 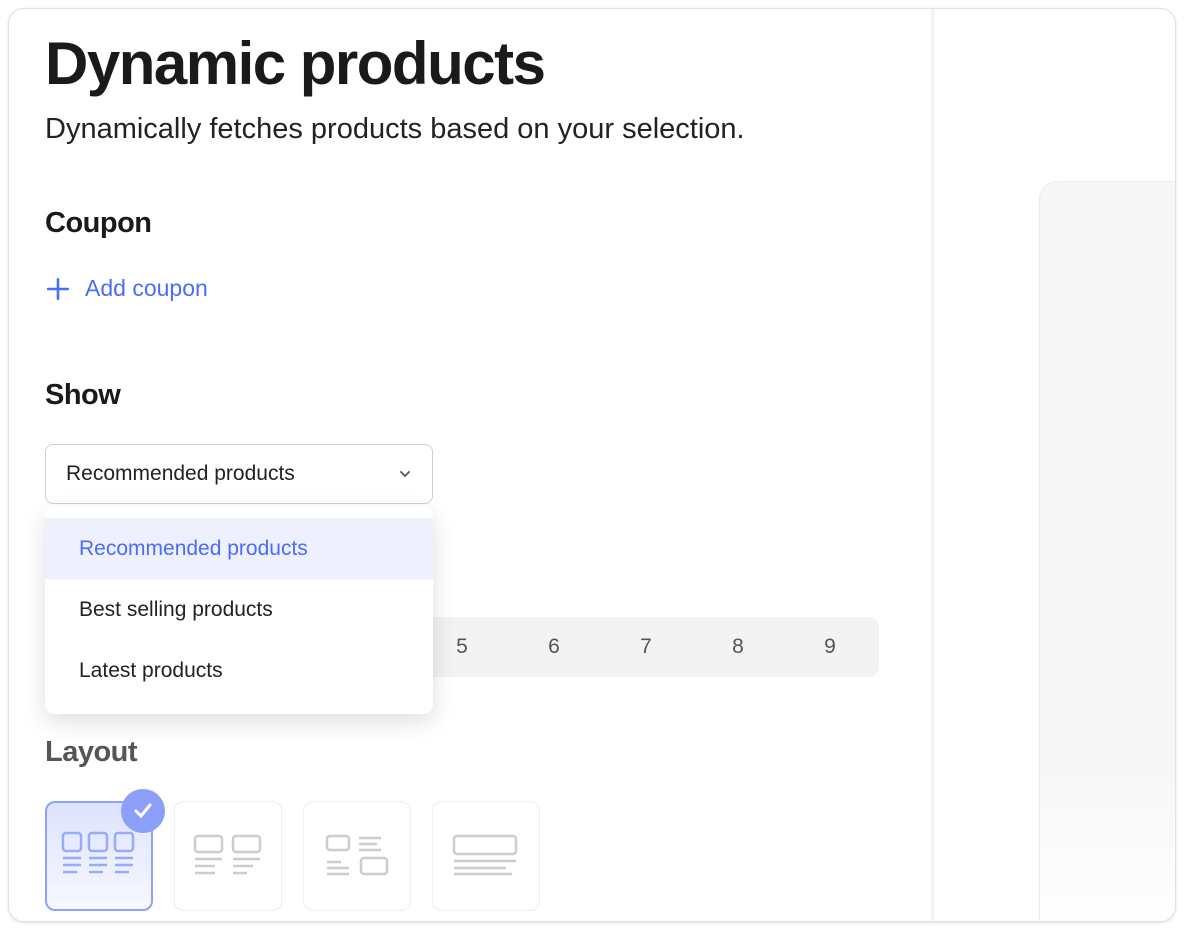 What do you see at coordinates (292, 850) in the screenshot?
I see `layout-options` at bounding box center [292, 850].